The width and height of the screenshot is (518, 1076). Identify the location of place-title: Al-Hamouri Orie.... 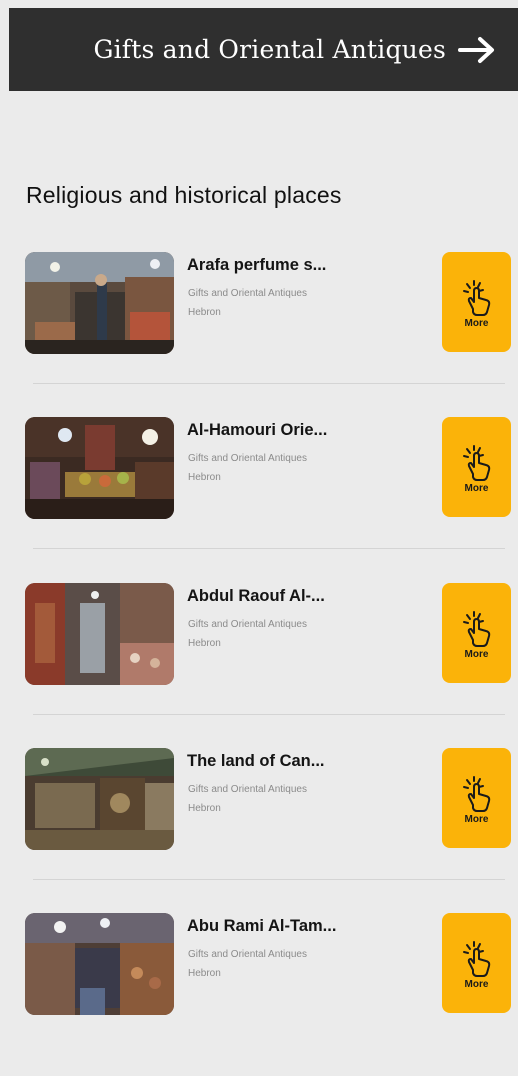
(257, 430).